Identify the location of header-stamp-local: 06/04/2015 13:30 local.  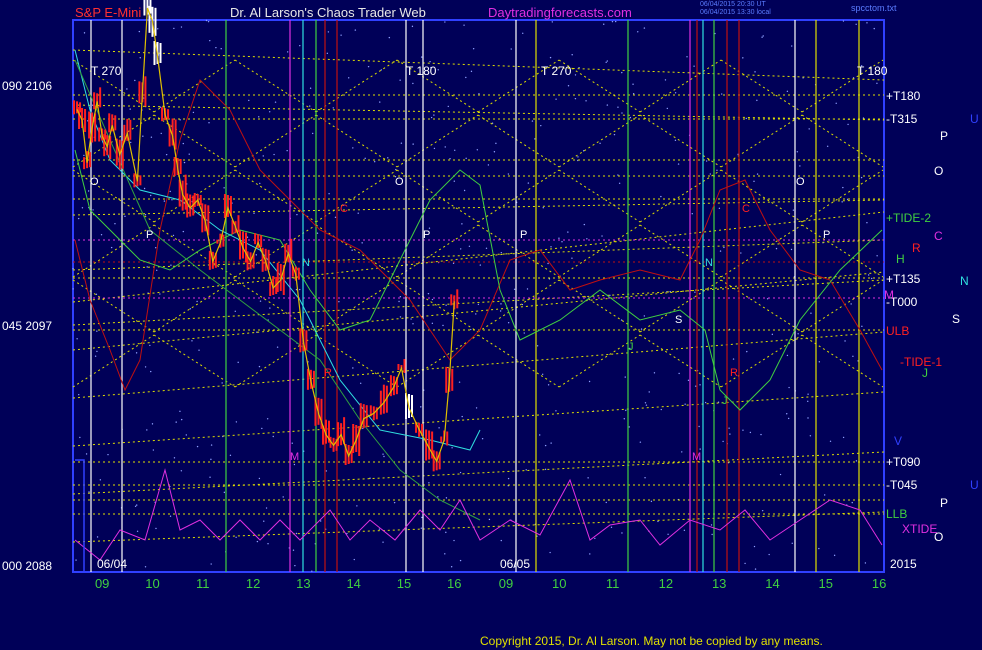
(735, 12).